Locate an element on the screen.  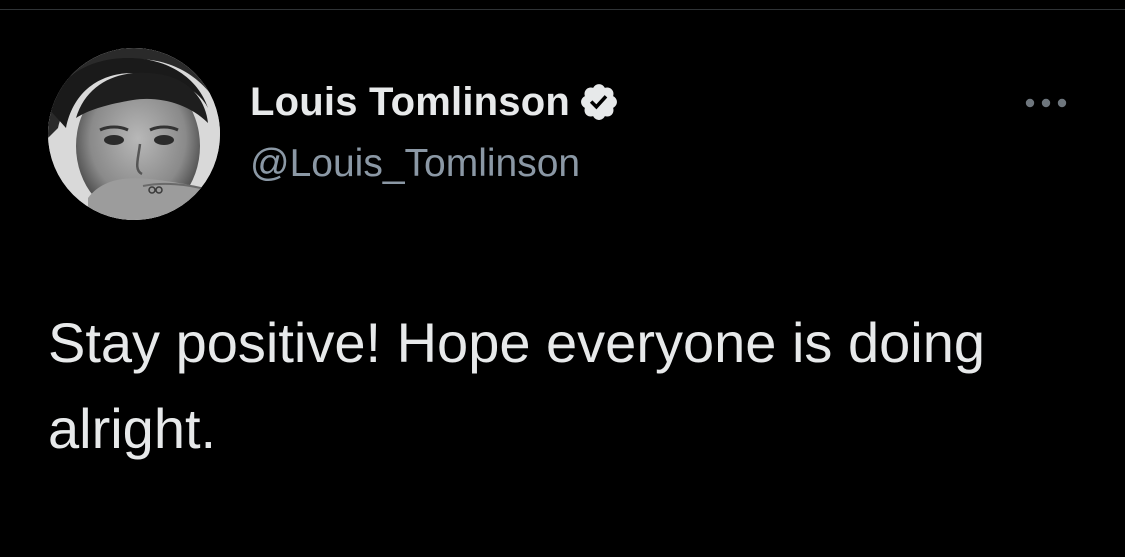
author-handle: @Louis_Tomlinson is located at coordinates (415, 164).